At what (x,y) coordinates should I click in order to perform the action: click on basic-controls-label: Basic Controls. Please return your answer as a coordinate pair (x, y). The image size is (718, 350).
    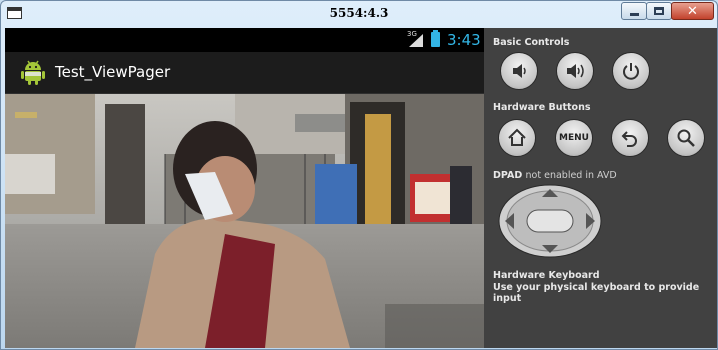
    Looking at the image, I should click on (531, 42).